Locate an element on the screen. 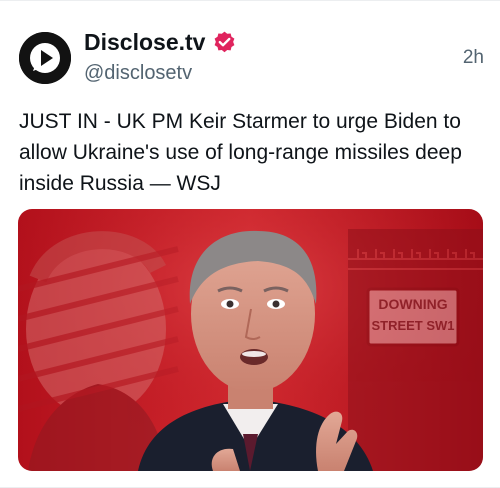 This screenshot has width=500, height=488. verified-badge-icon is located at coordinates (225, 41).